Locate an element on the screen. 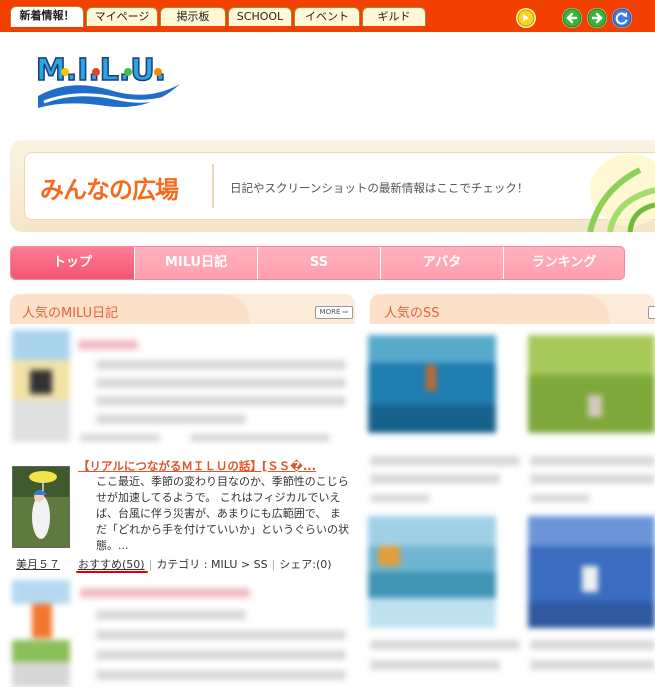  tab-bbs: 掲示板 is located at coordinates (193, 16).